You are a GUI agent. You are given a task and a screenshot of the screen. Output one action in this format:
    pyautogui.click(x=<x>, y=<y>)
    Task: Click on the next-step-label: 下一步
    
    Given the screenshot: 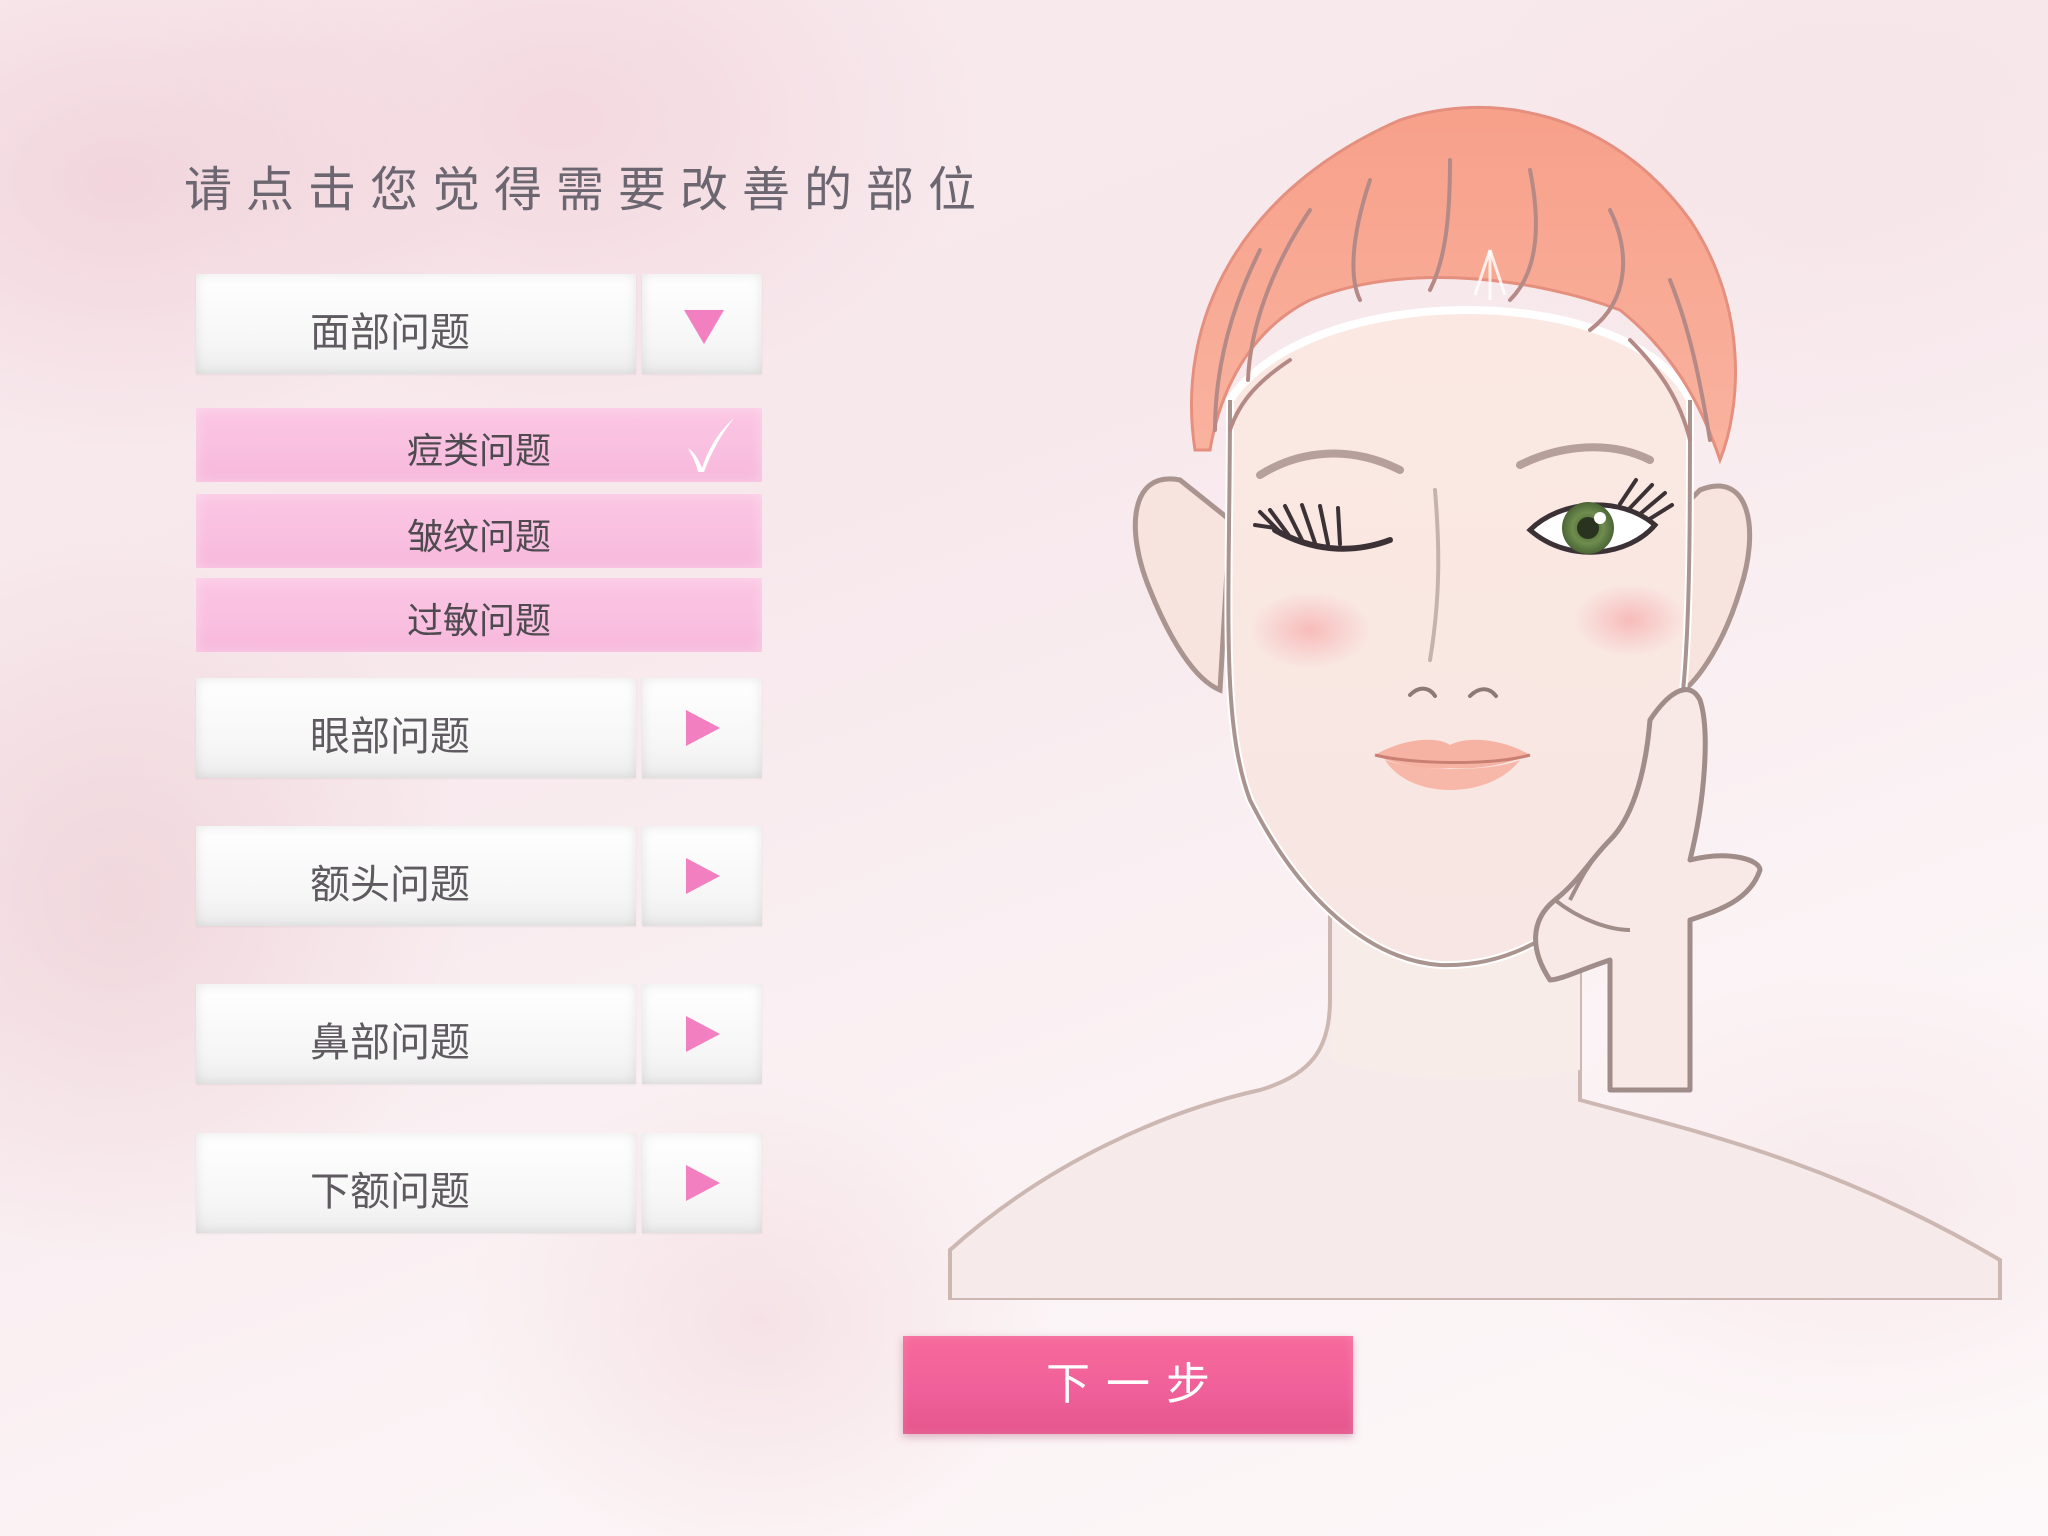 What is the action you would take?
    pyautogui.click(x=1136, y=1384)
    